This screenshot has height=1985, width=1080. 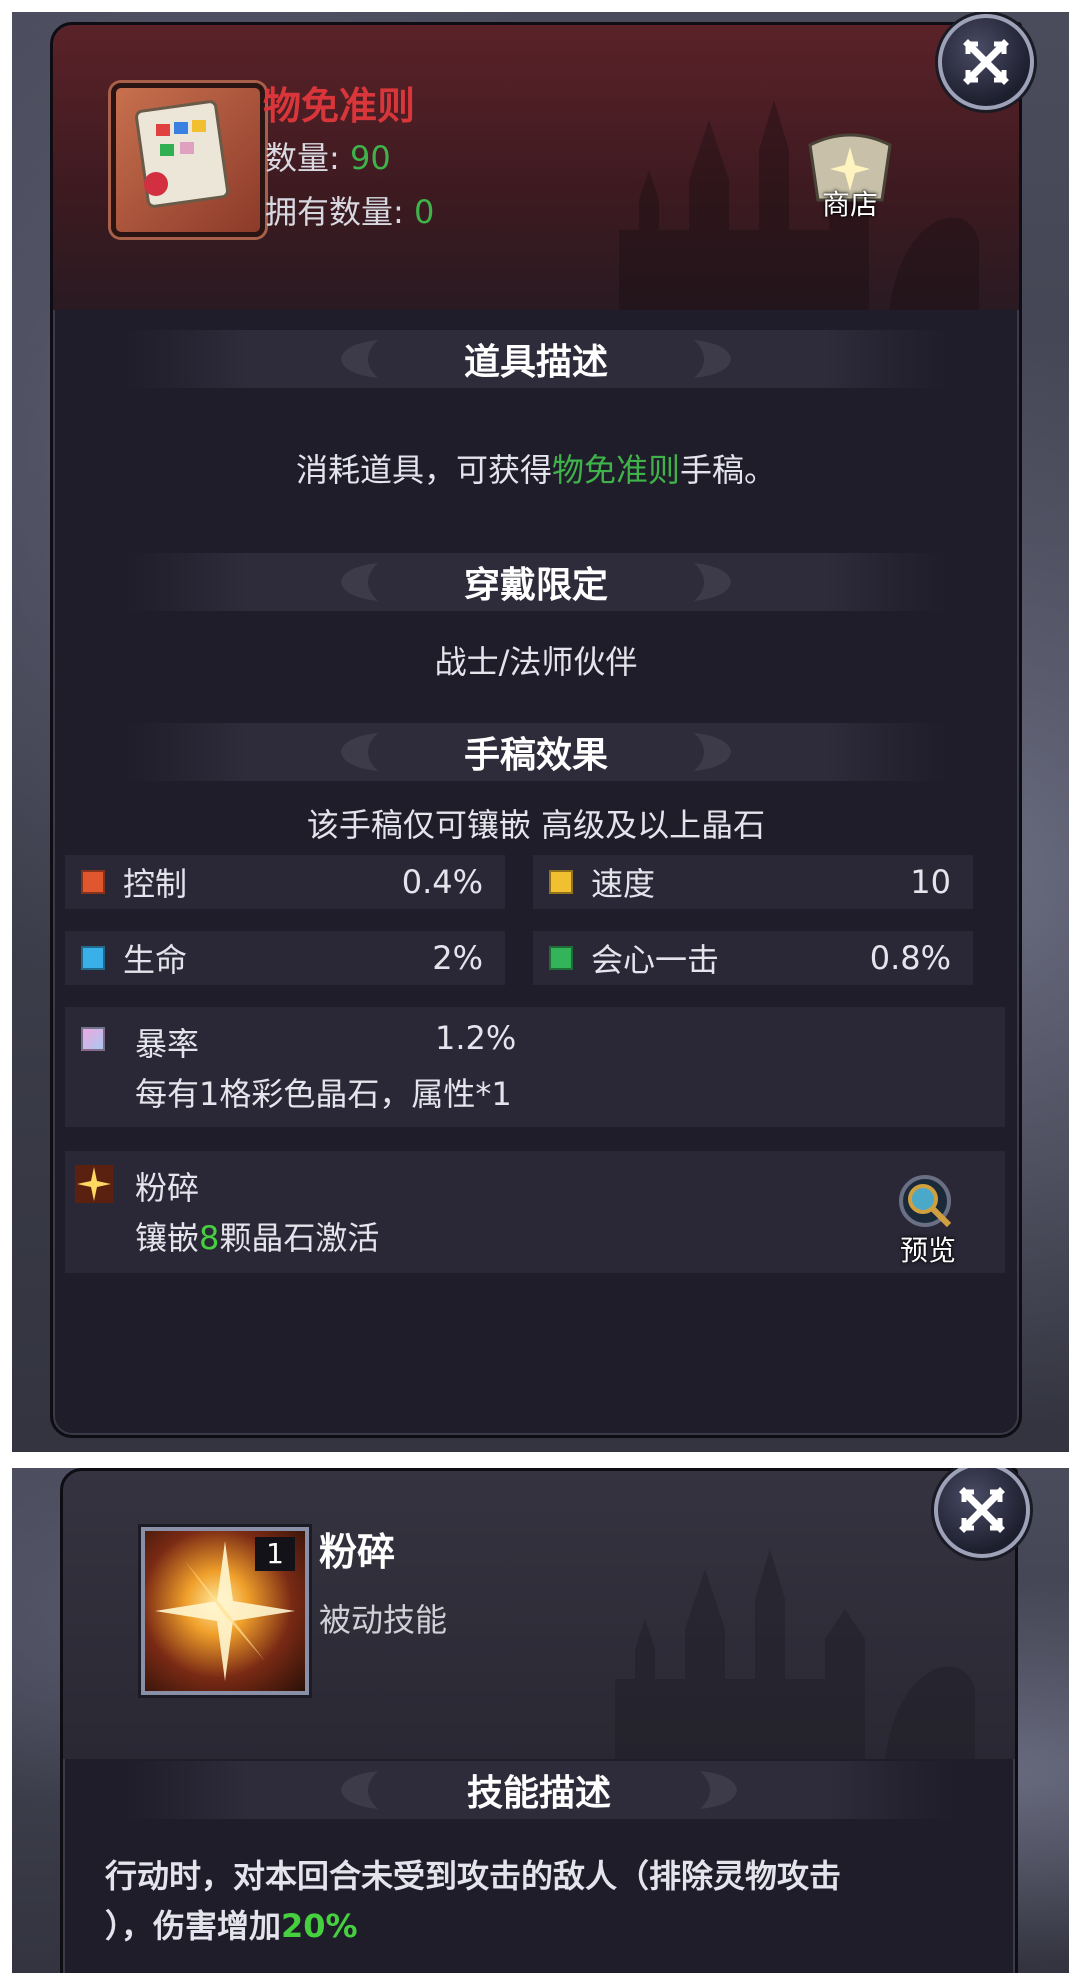 I want to click on item-icon-frame, so click(x=188, y=160).